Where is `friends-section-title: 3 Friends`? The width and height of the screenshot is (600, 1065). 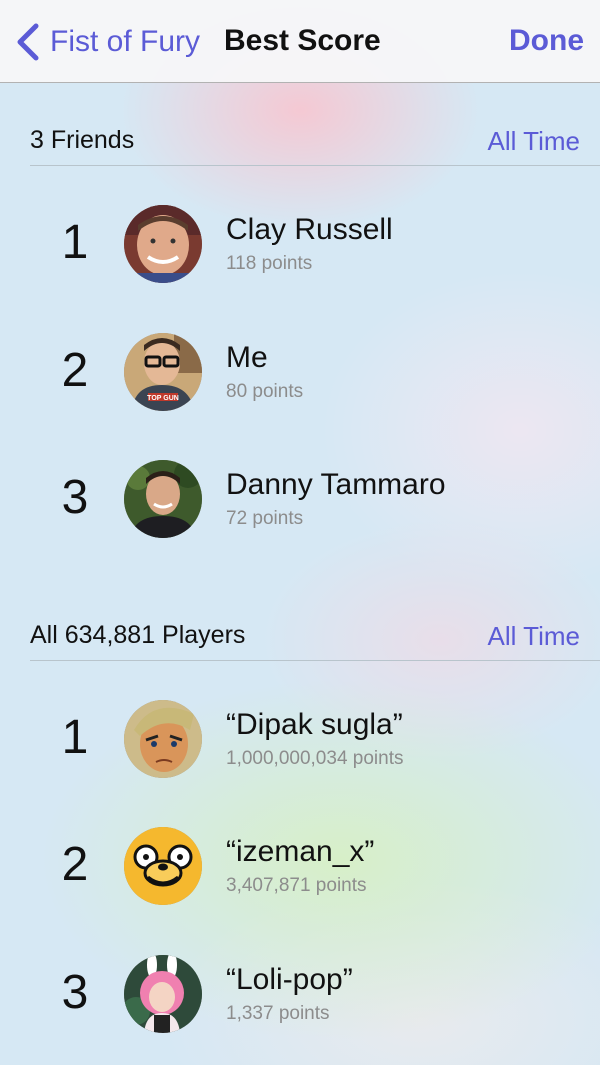 friends-section-title: 3 Friends is located at coordinates (82, 140).